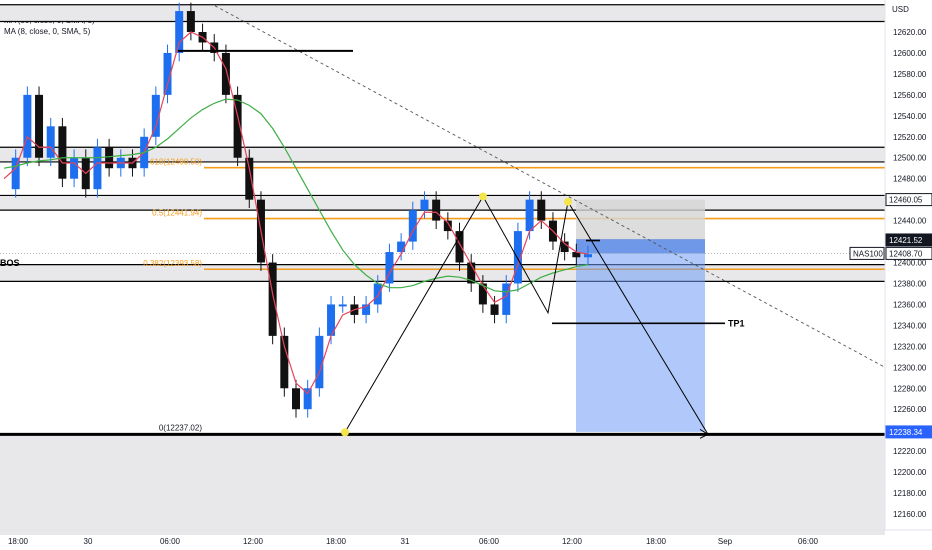 The width and height of the screenshot is (932, 550). I want to click on y-tick-12540: 12540.00, so click(910, 116).